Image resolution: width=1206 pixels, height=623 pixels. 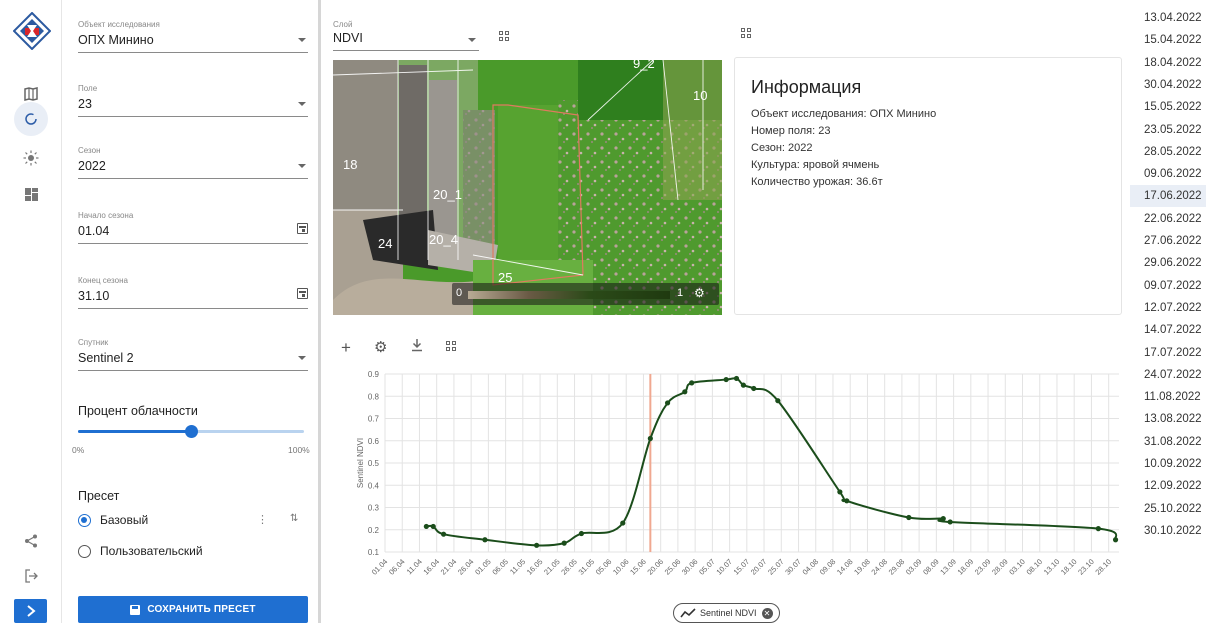 What do you see at coordinates (193, 354) in the screenshot?
I see `satellite-select: Спутник Sentinel 2` at bounding box center [193, 354].